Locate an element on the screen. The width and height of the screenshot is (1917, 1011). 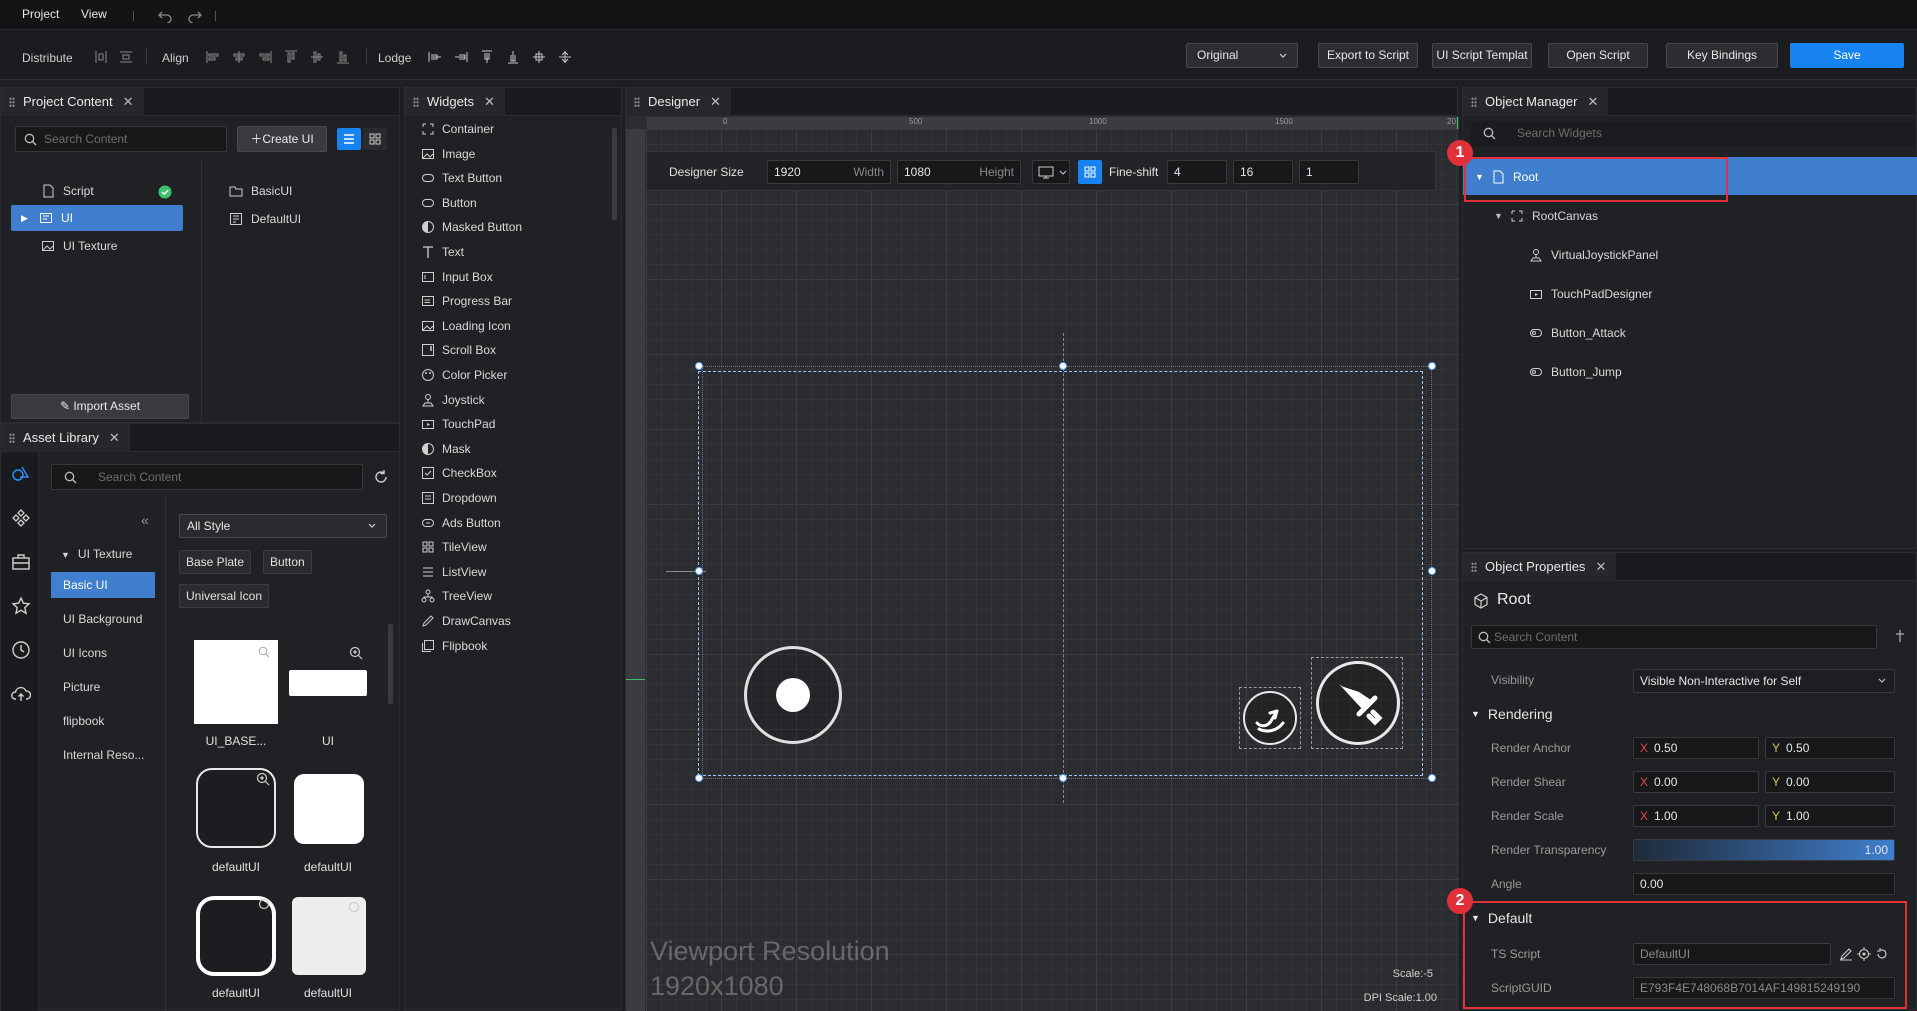
widgets-tab: Widgets ✕ is located at coordinates (455, 102).